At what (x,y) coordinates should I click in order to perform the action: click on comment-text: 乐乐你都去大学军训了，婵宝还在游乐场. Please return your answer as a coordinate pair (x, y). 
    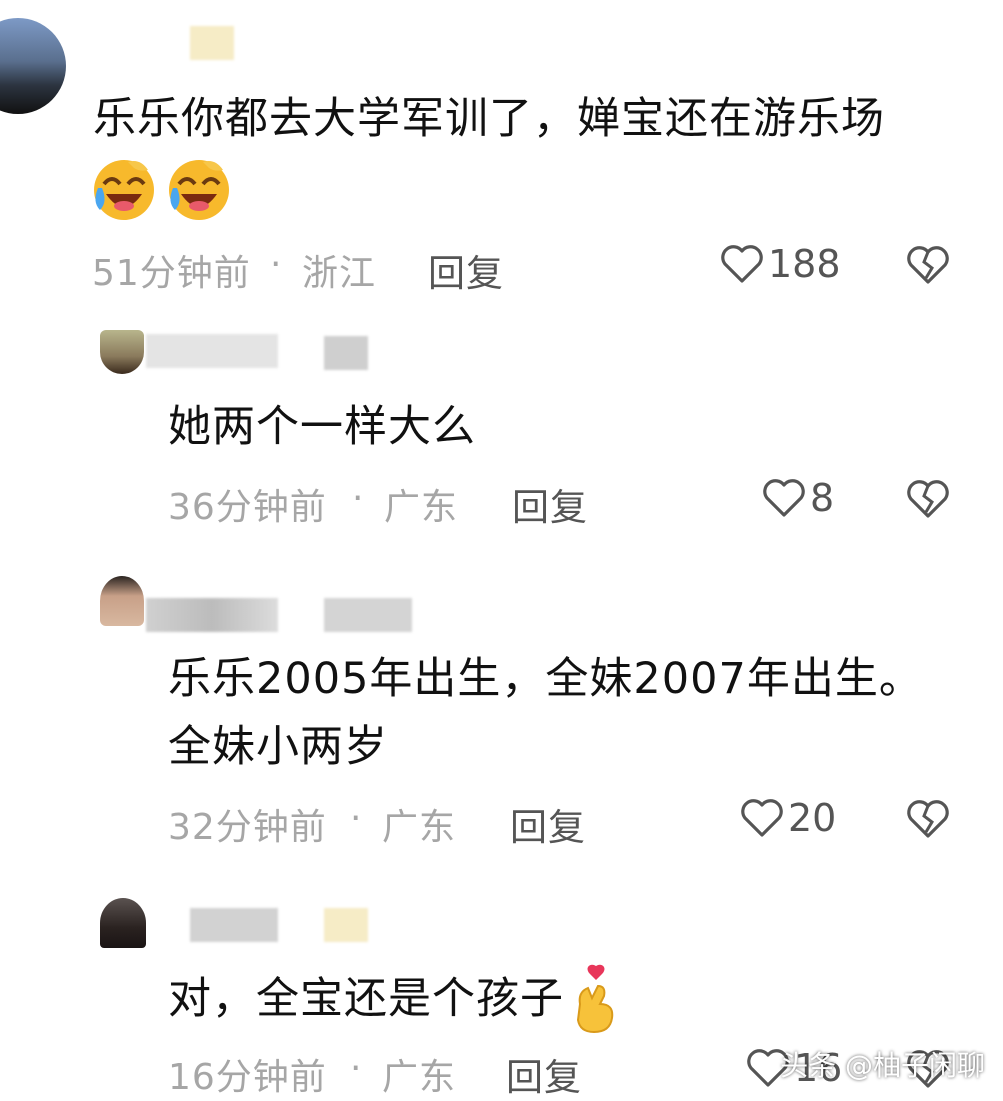
    Looking at the image, I should click on (489, 119).